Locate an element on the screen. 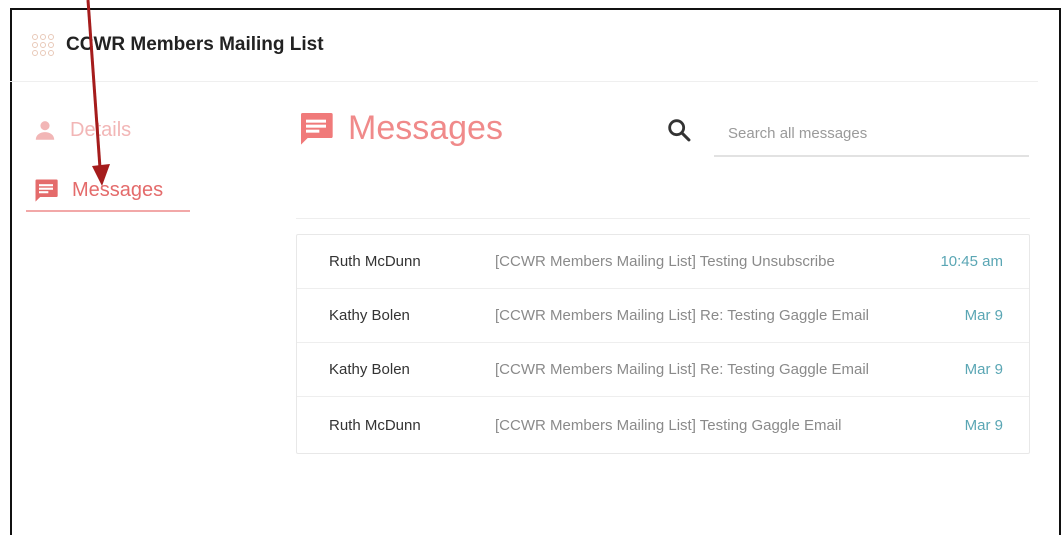  sidebar-item-messages: Messages is located at coordinates (108, 191).